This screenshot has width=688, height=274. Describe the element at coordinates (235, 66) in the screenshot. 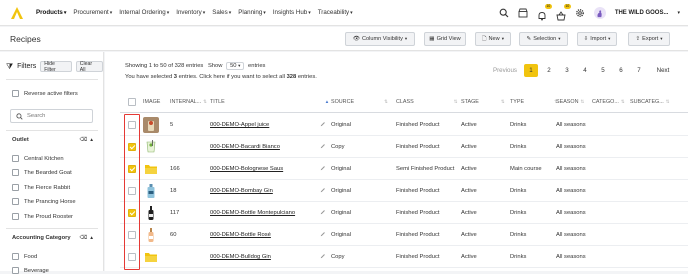

I see `page-size-select: 50 ▾` at that location.